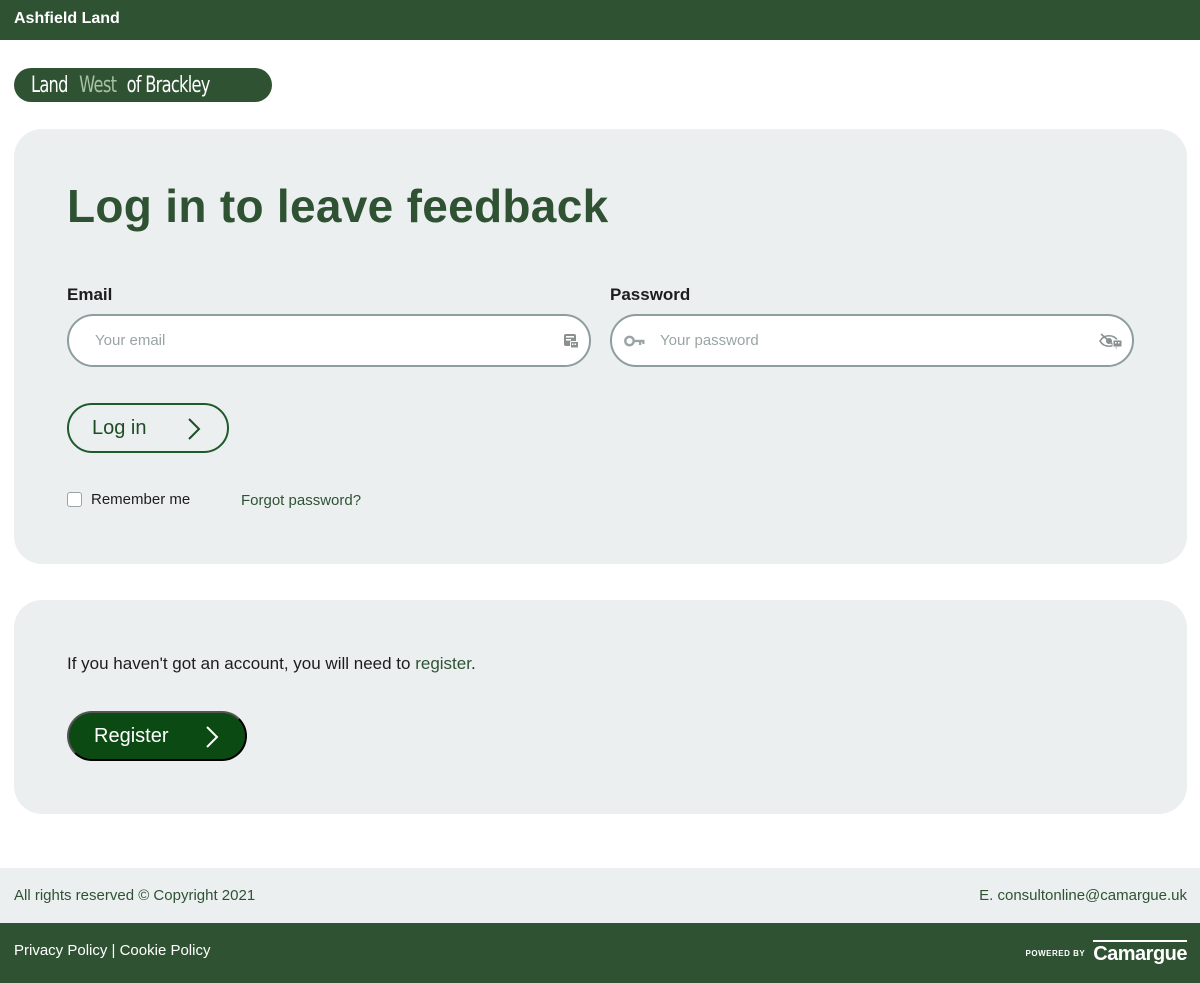  I want to click on forgot-password-link: Forgot password?, so click(301, 500).